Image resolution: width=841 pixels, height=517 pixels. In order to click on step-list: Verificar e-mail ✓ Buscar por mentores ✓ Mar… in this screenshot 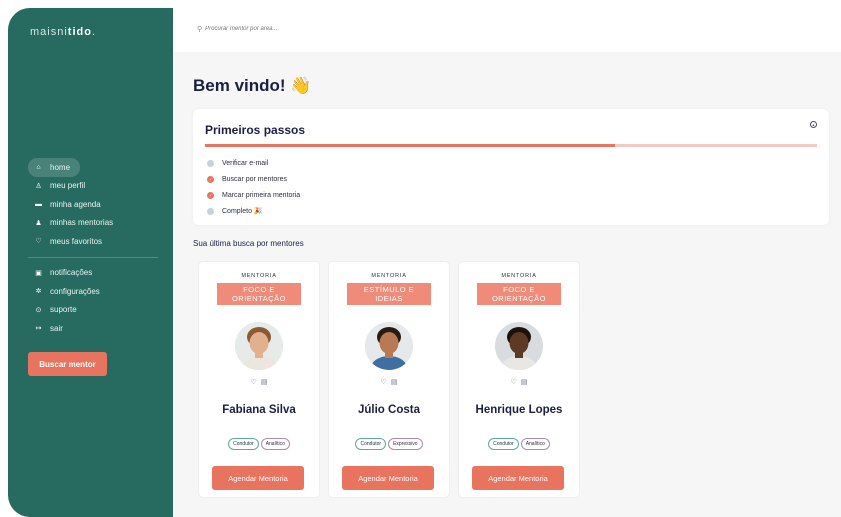, I will do `click(253, 187)`.